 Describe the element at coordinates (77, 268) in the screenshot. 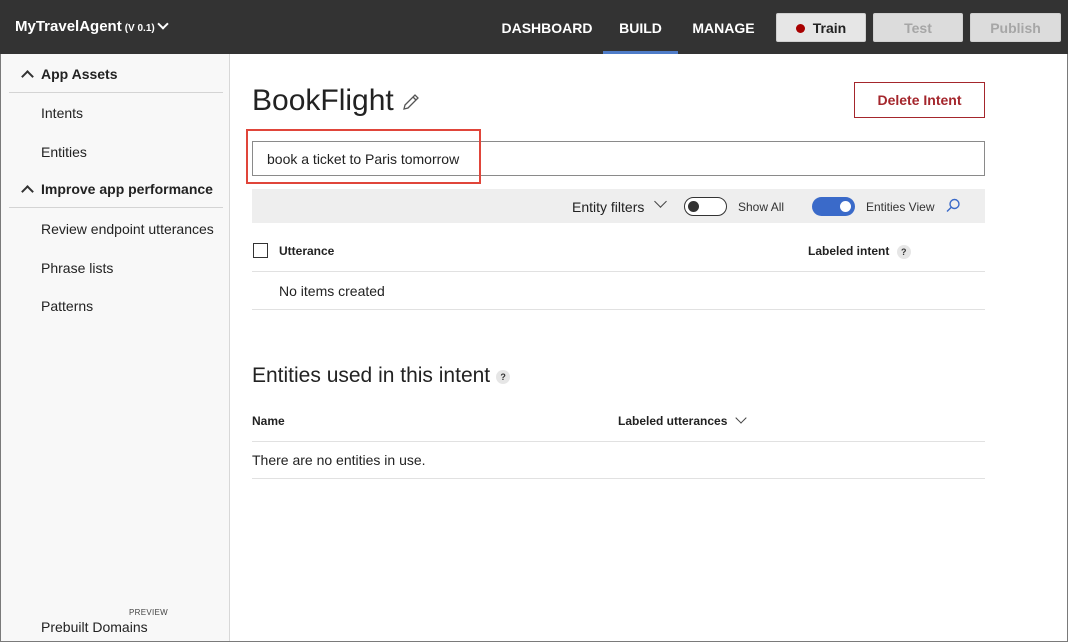

I see `sidebar-item-phrase-lists: Phrase lists` at that location.